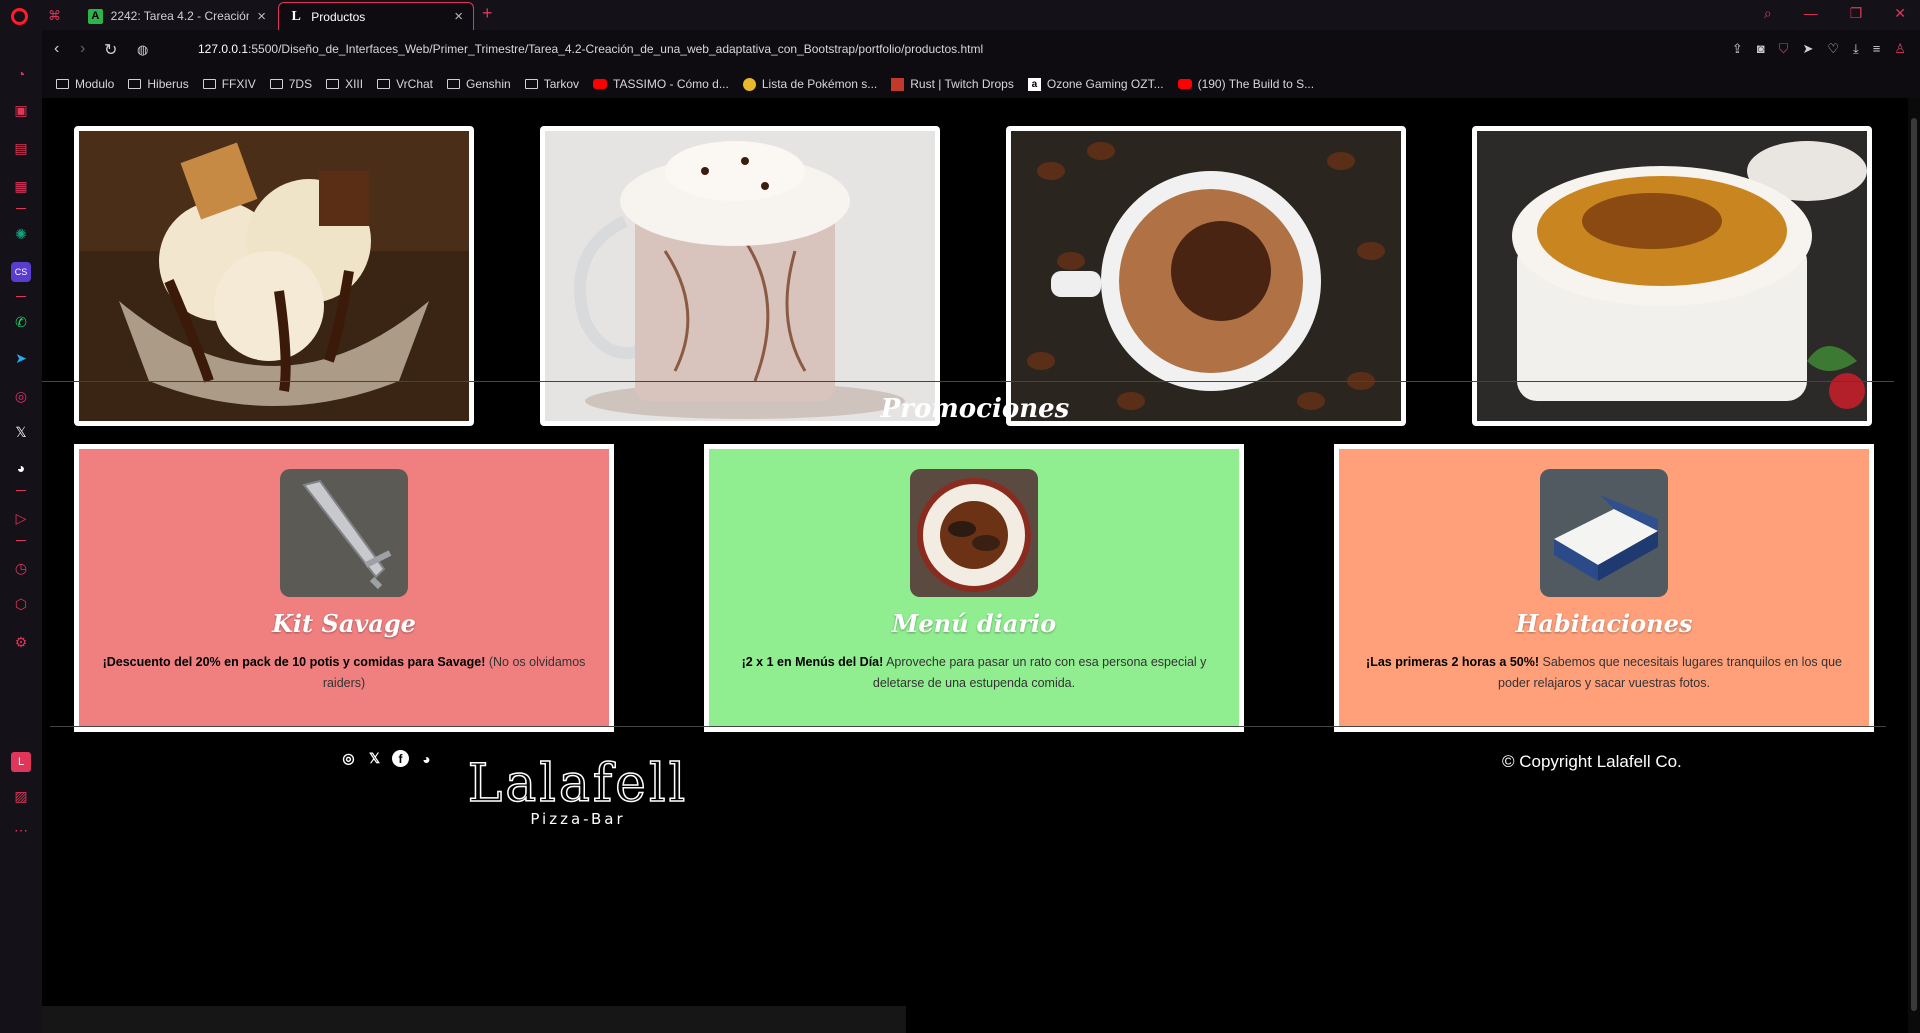 This screenshot has width=1920, height=1033. Describe the element at coordinates (19, 16) in the screenshot. I see `opera-logo-icon` at that location.